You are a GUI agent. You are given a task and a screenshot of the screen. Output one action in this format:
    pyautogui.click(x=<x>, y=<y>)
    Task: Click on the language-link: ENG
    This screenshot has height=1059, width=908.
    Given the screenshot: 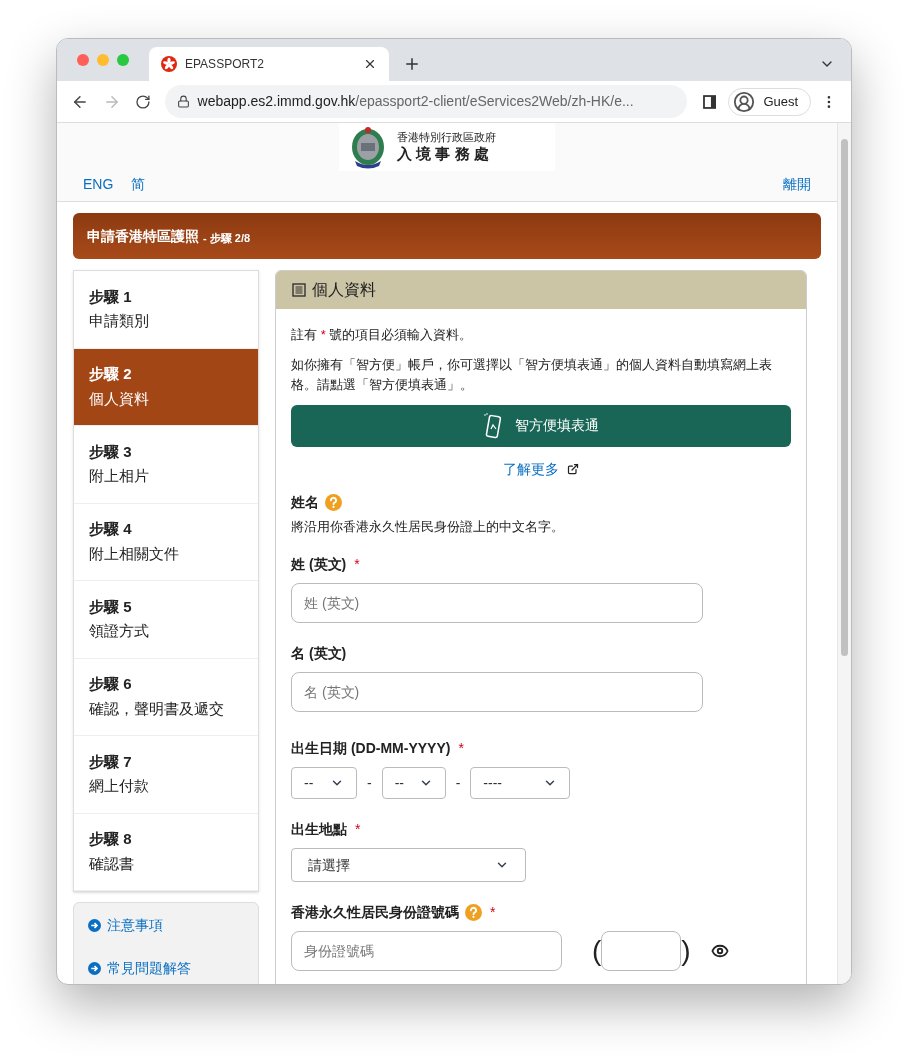 What is the action you would take?
    pyautogui.click(x=98, y=184)
    